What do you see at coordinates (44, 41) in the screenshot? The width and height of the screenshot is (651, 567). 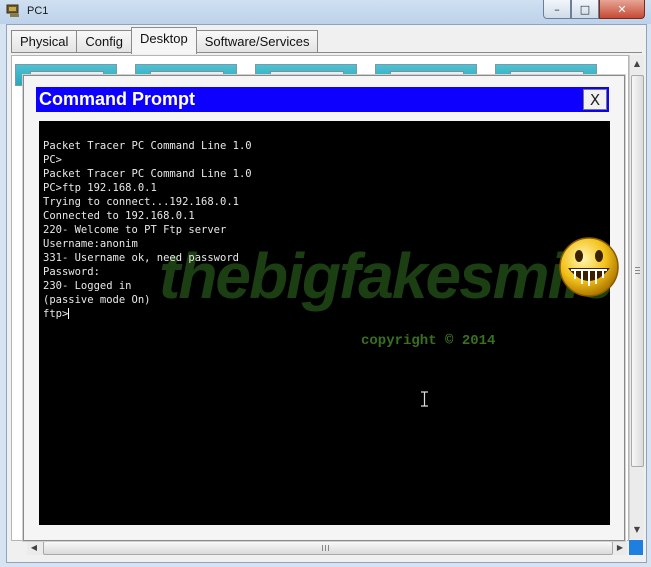 I see `tab-physical: Physical` at bounding box center [44, 41].